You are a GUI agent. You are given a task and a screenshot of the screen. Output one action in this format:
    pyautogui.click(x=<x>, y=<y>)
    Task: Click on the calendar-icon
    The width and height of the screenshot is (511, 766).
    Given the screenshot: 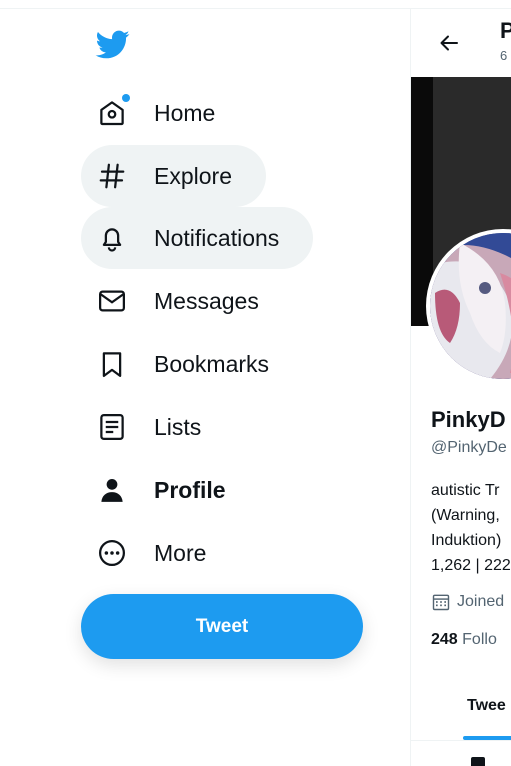 What is the action you would take?
    pyautogui.click(x=441, y=602)
    